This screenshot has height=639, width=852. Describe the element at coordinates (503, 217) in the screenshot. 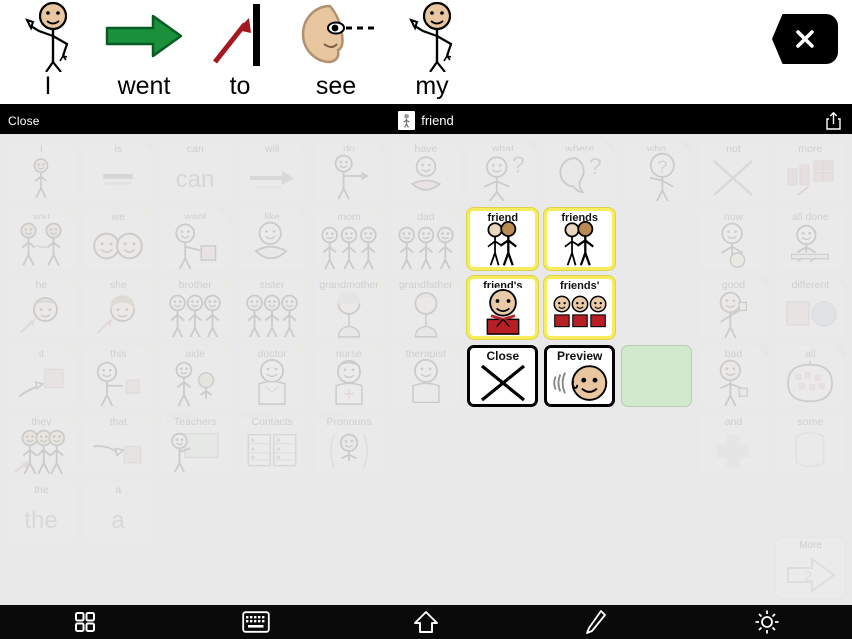

I see `cell-label: friend` at that location.